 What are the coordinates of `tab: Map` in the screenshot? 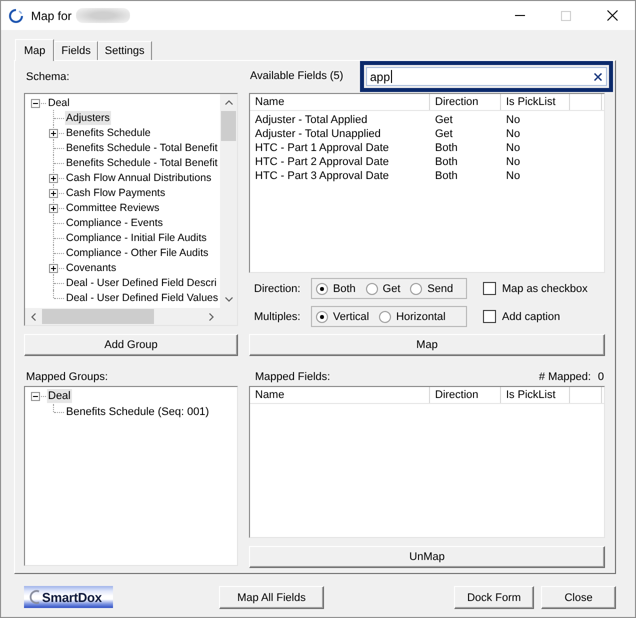 It's located at (34, 50).